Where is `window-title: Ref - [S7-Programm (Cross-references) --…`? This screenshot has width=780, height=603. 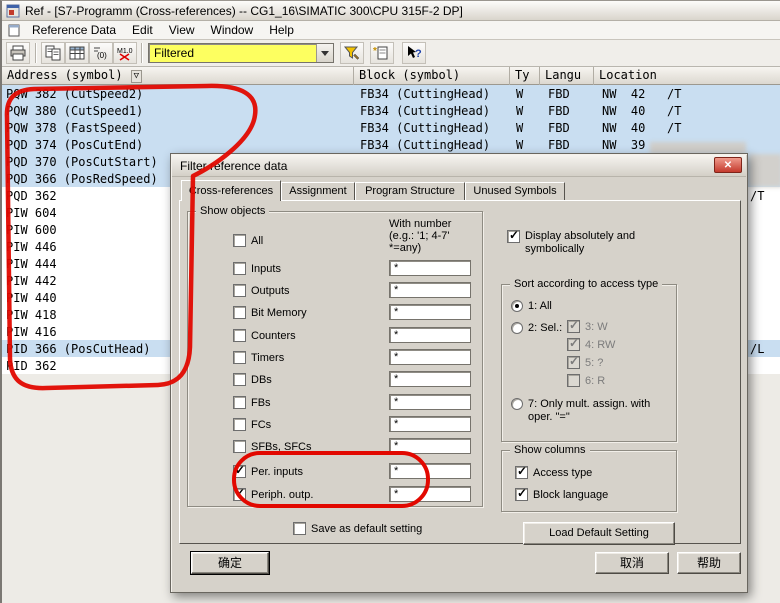
window-title: Ref - [S7-Programm (Cross-references) --… is located at coordinates (244, 10).